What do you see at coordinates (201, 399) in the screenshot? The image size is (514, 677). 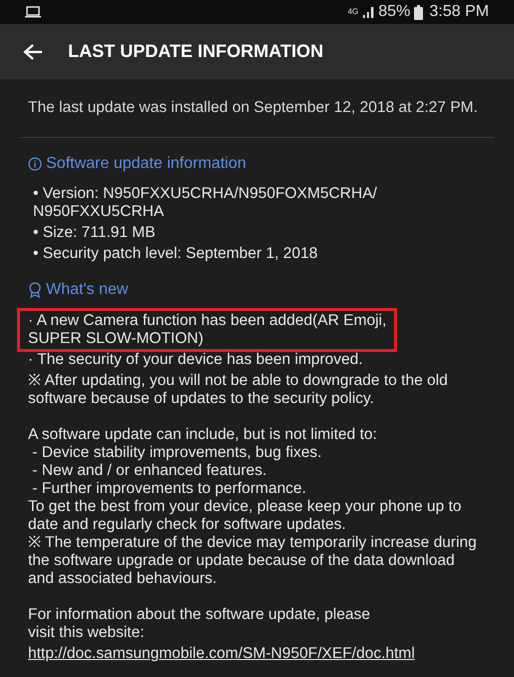 I see `text-line: software because of updates to the security policy.` at bounding box center [201, 399].